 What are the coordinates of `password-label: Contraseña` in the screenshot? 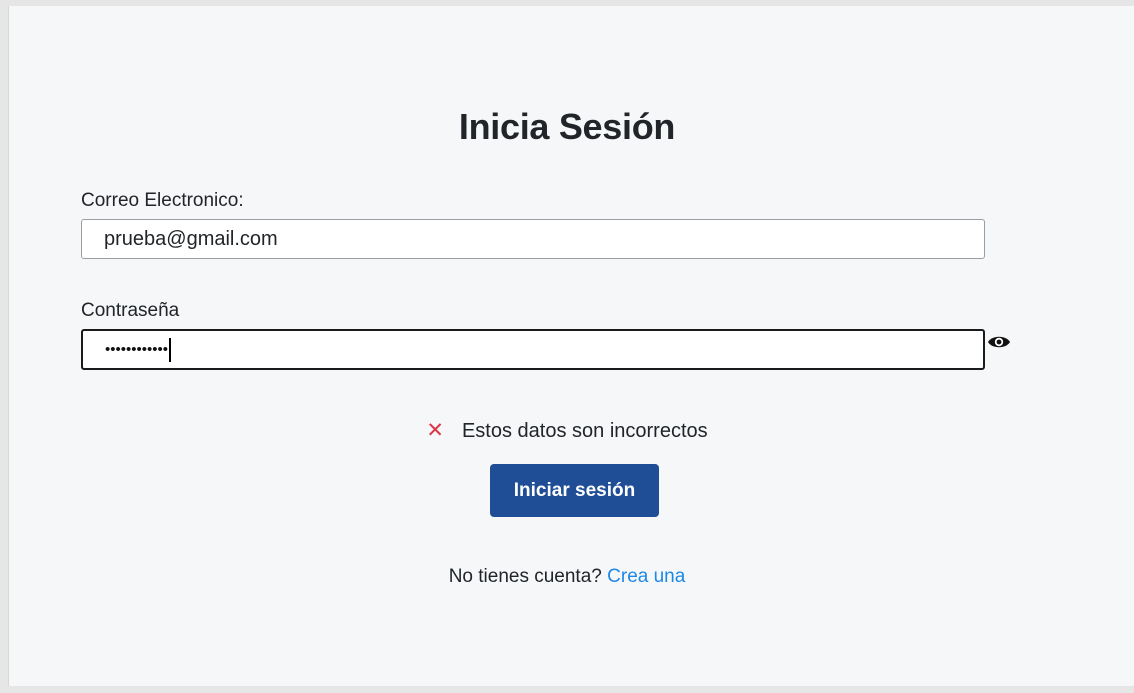 It's located at (130, 310).